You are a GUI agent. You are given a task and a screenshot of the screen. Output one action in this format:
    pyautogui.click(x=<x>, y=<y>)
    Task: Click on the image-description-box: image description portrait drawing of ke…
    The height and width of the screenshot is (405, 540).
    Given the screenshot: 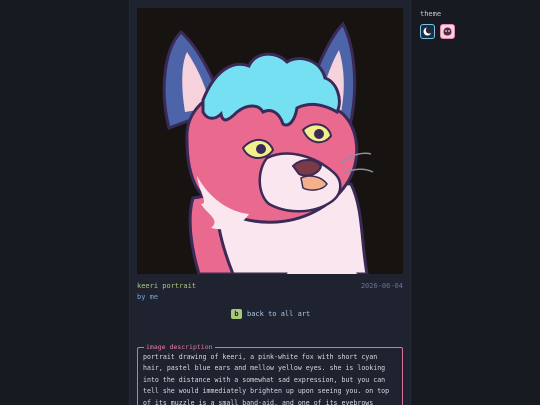 What is the action you would take?
    pyautogui.click(x=270, y=374)
    